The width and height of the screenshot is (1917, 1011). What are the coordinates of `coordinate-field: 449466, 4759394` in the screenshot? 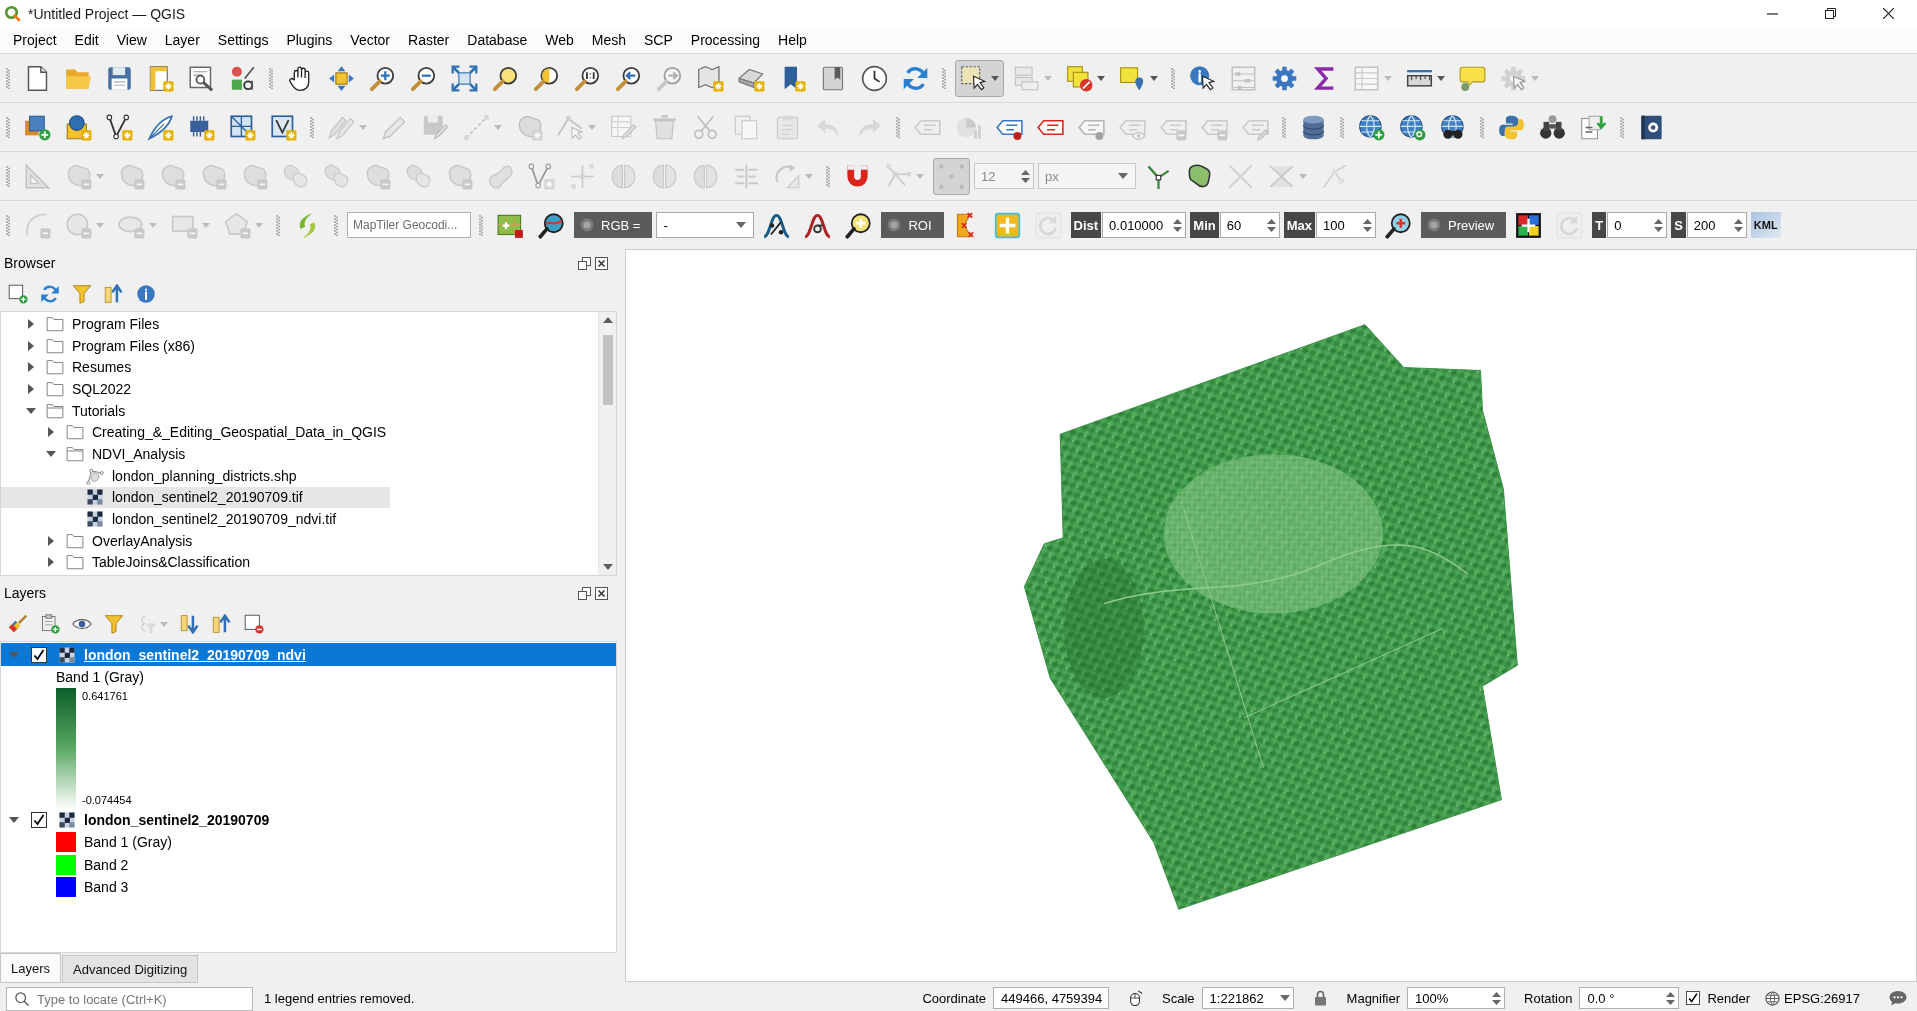 It's located at (1051, 998).